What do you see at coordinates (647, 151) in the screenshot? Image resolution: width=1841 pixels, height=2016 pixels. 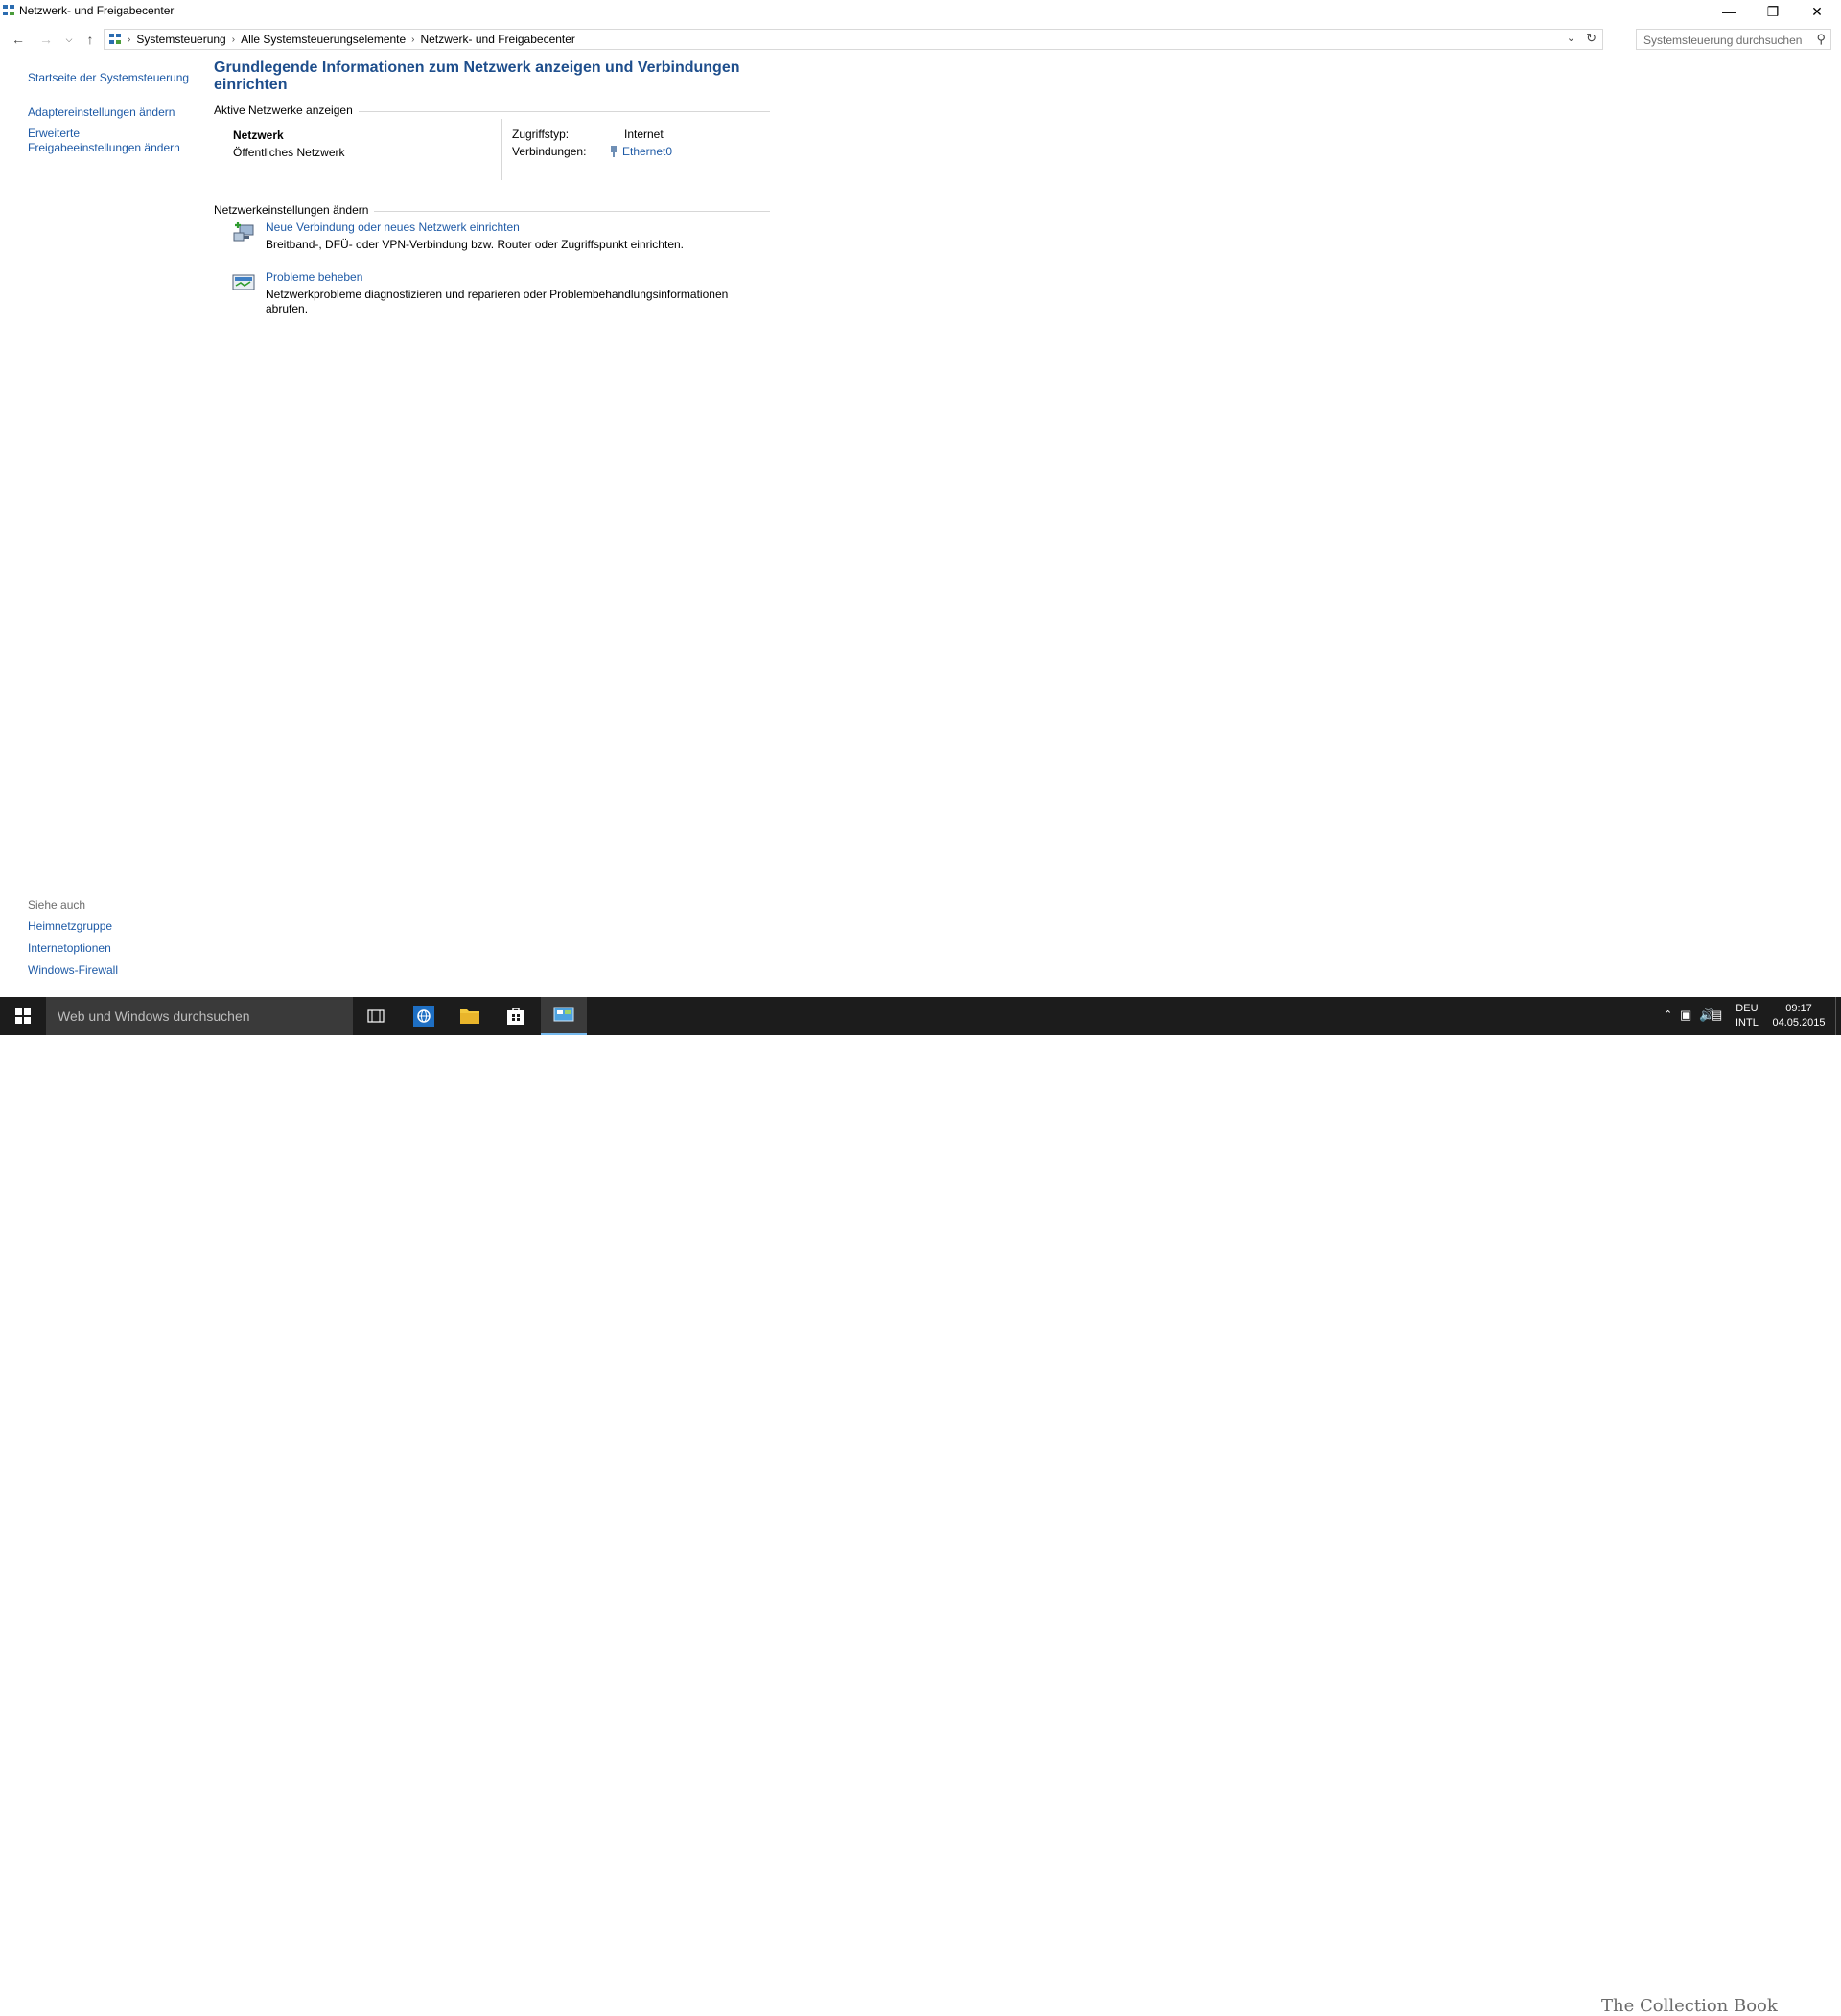 I see `connection-name: Ethernet0` at bounding box center [647, 151].